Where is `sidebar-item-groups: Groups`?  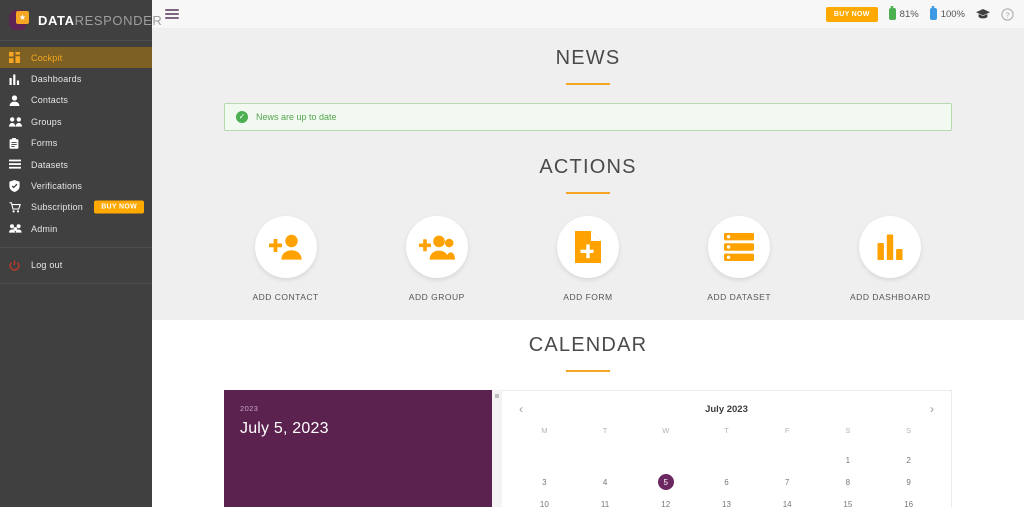
sidebar-item-groups: Groups is located at coordinates (76, 121).